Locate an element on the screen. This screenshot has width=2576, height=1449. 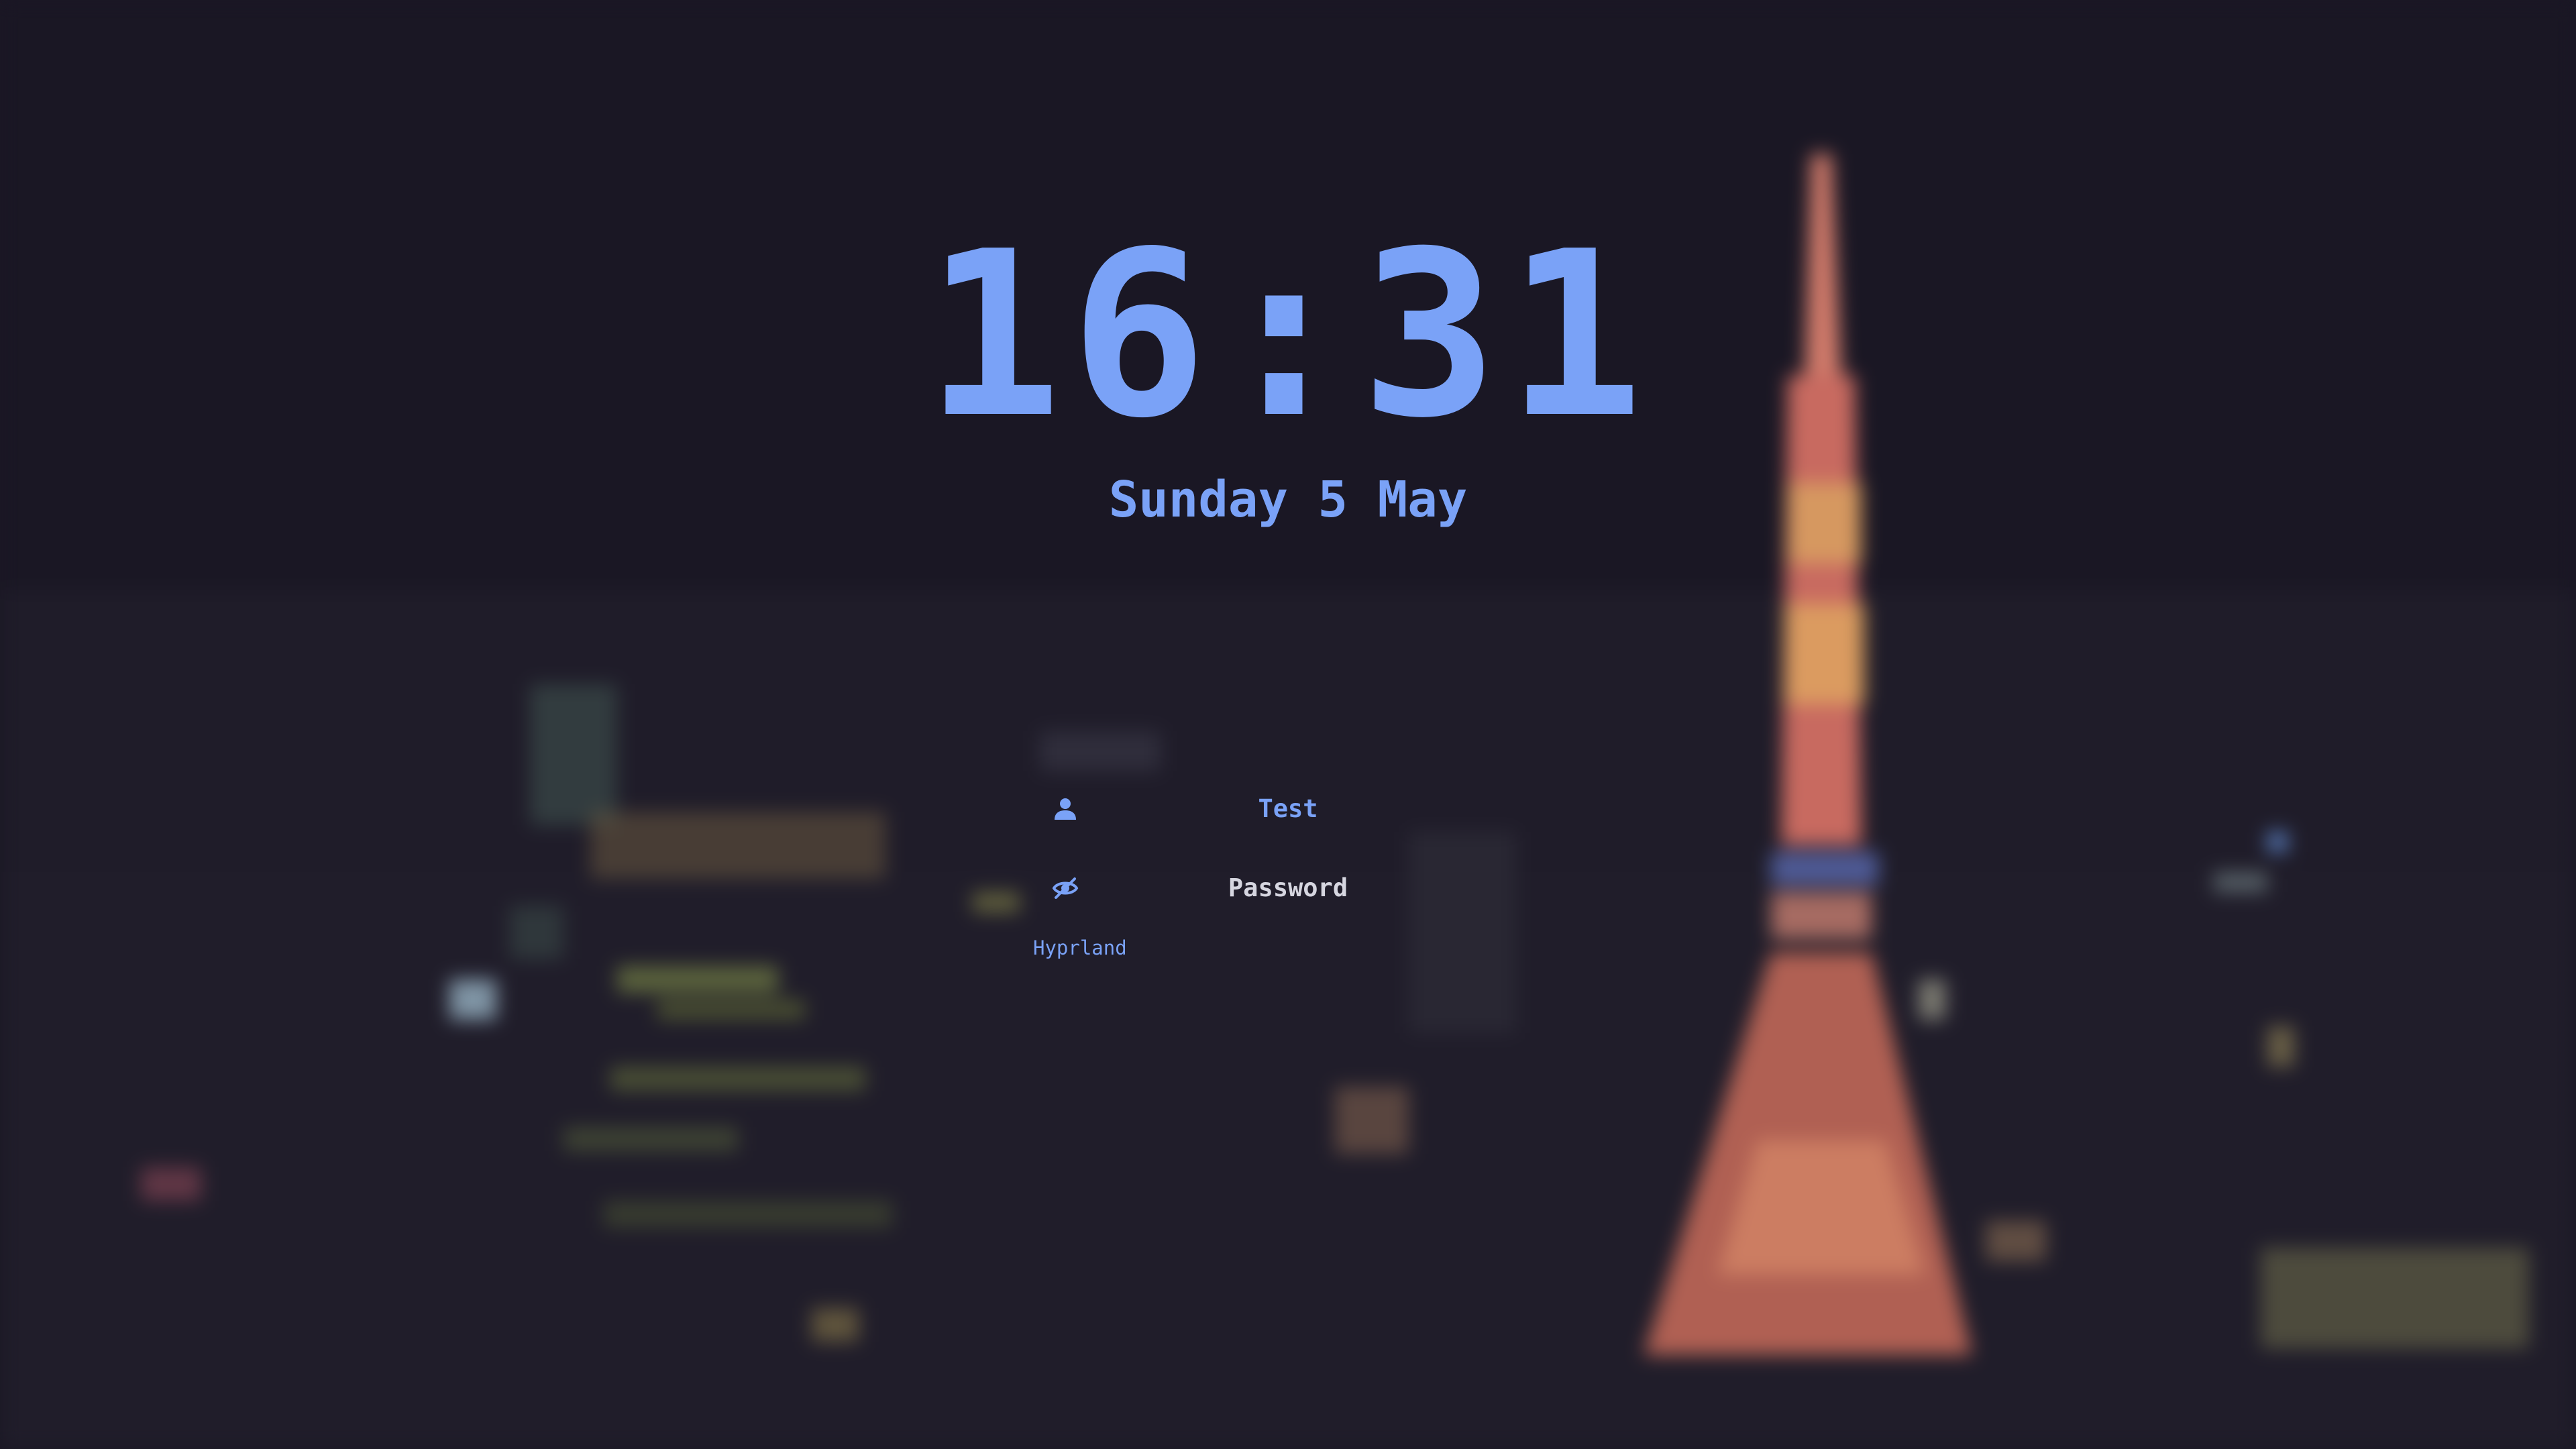
session-selector: Hyprland is located at coordinates (1080, 947).